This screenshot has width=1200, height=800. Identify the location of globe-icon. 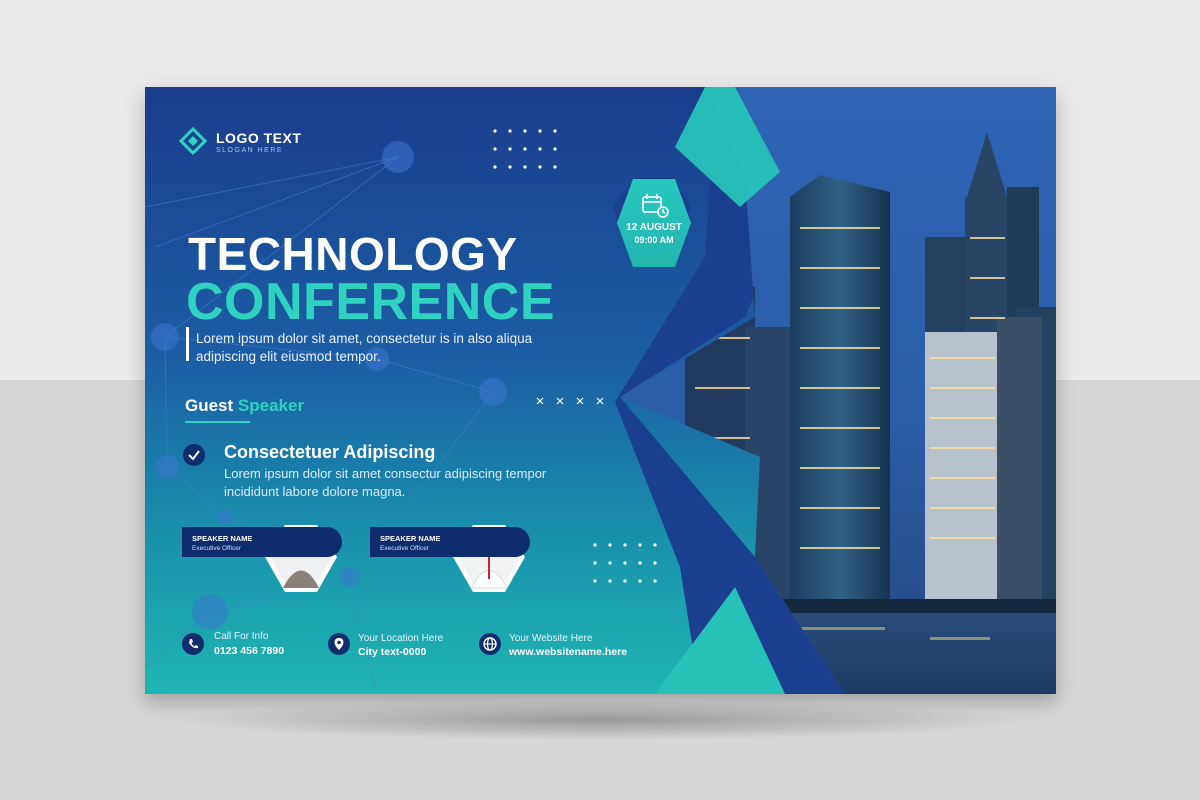
(490, 644).